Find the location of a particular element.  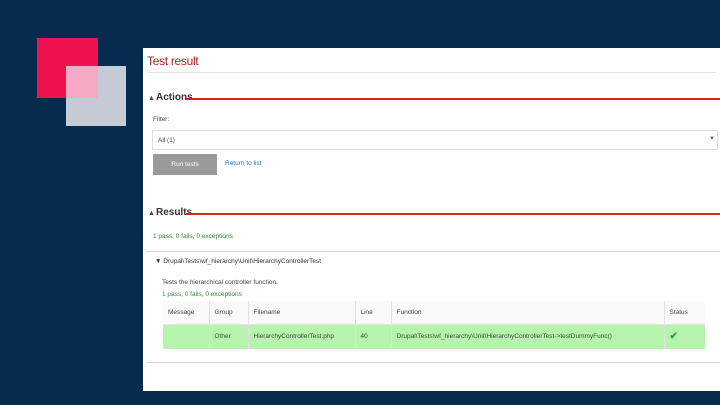

chevron-down-icon: ▼ is located at coordinates (712, 139).